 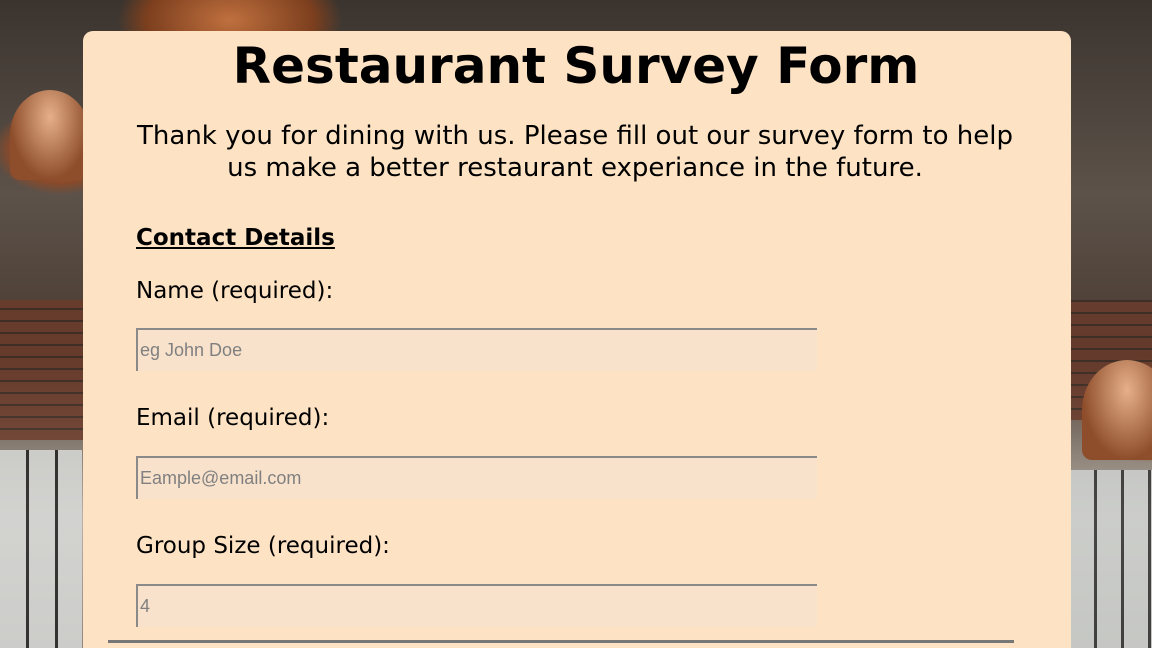 I want to click on name-input, so click(x=476, y=349).